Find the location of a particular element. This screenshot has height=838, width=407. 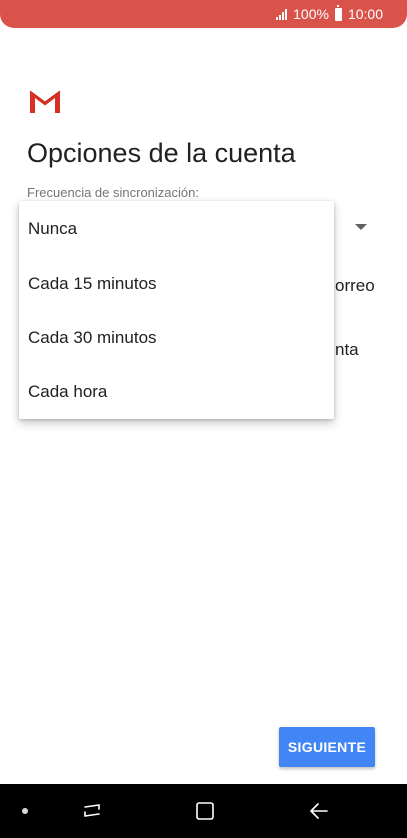

nav-dot-icon is located at coordinates (25, 811).